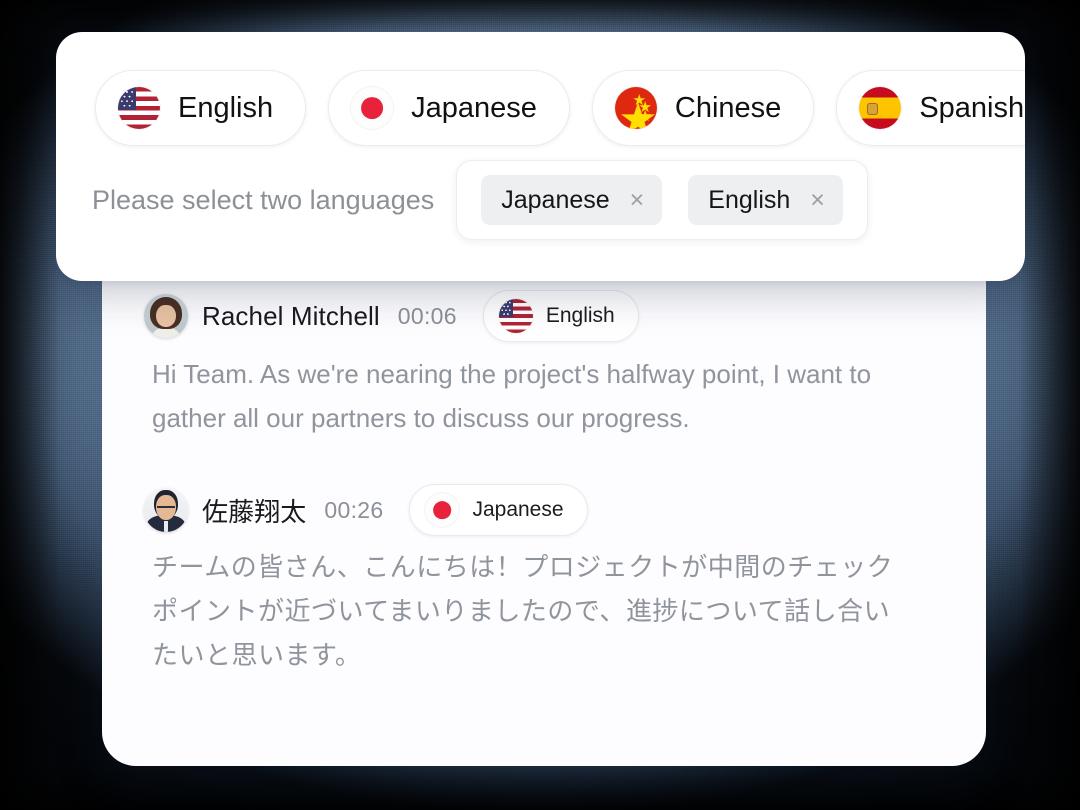 Image resolution: width=1080 pixels, height=810 pixels. What do you see at coordinates (474, 107) in the screenshot?
I see `language-option-label: Japanese` at bounding box center [474, 107].